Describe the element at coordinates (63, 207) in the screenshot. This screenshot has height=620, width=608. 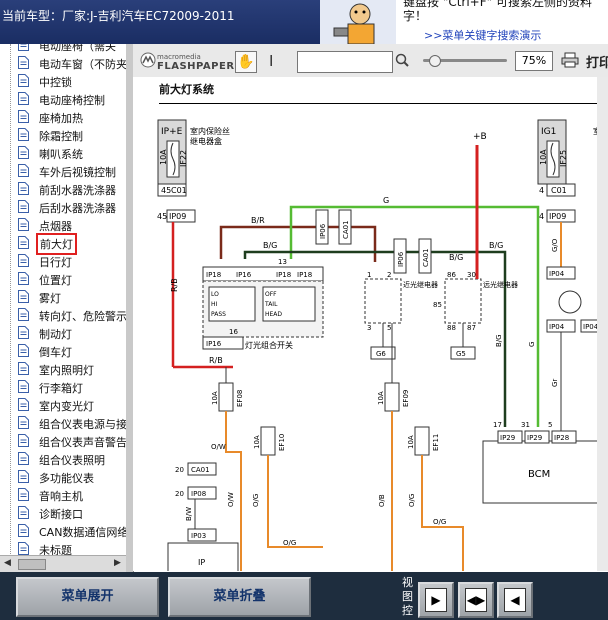
I see `tree-item: 后刮水器洗涤器` at that location.